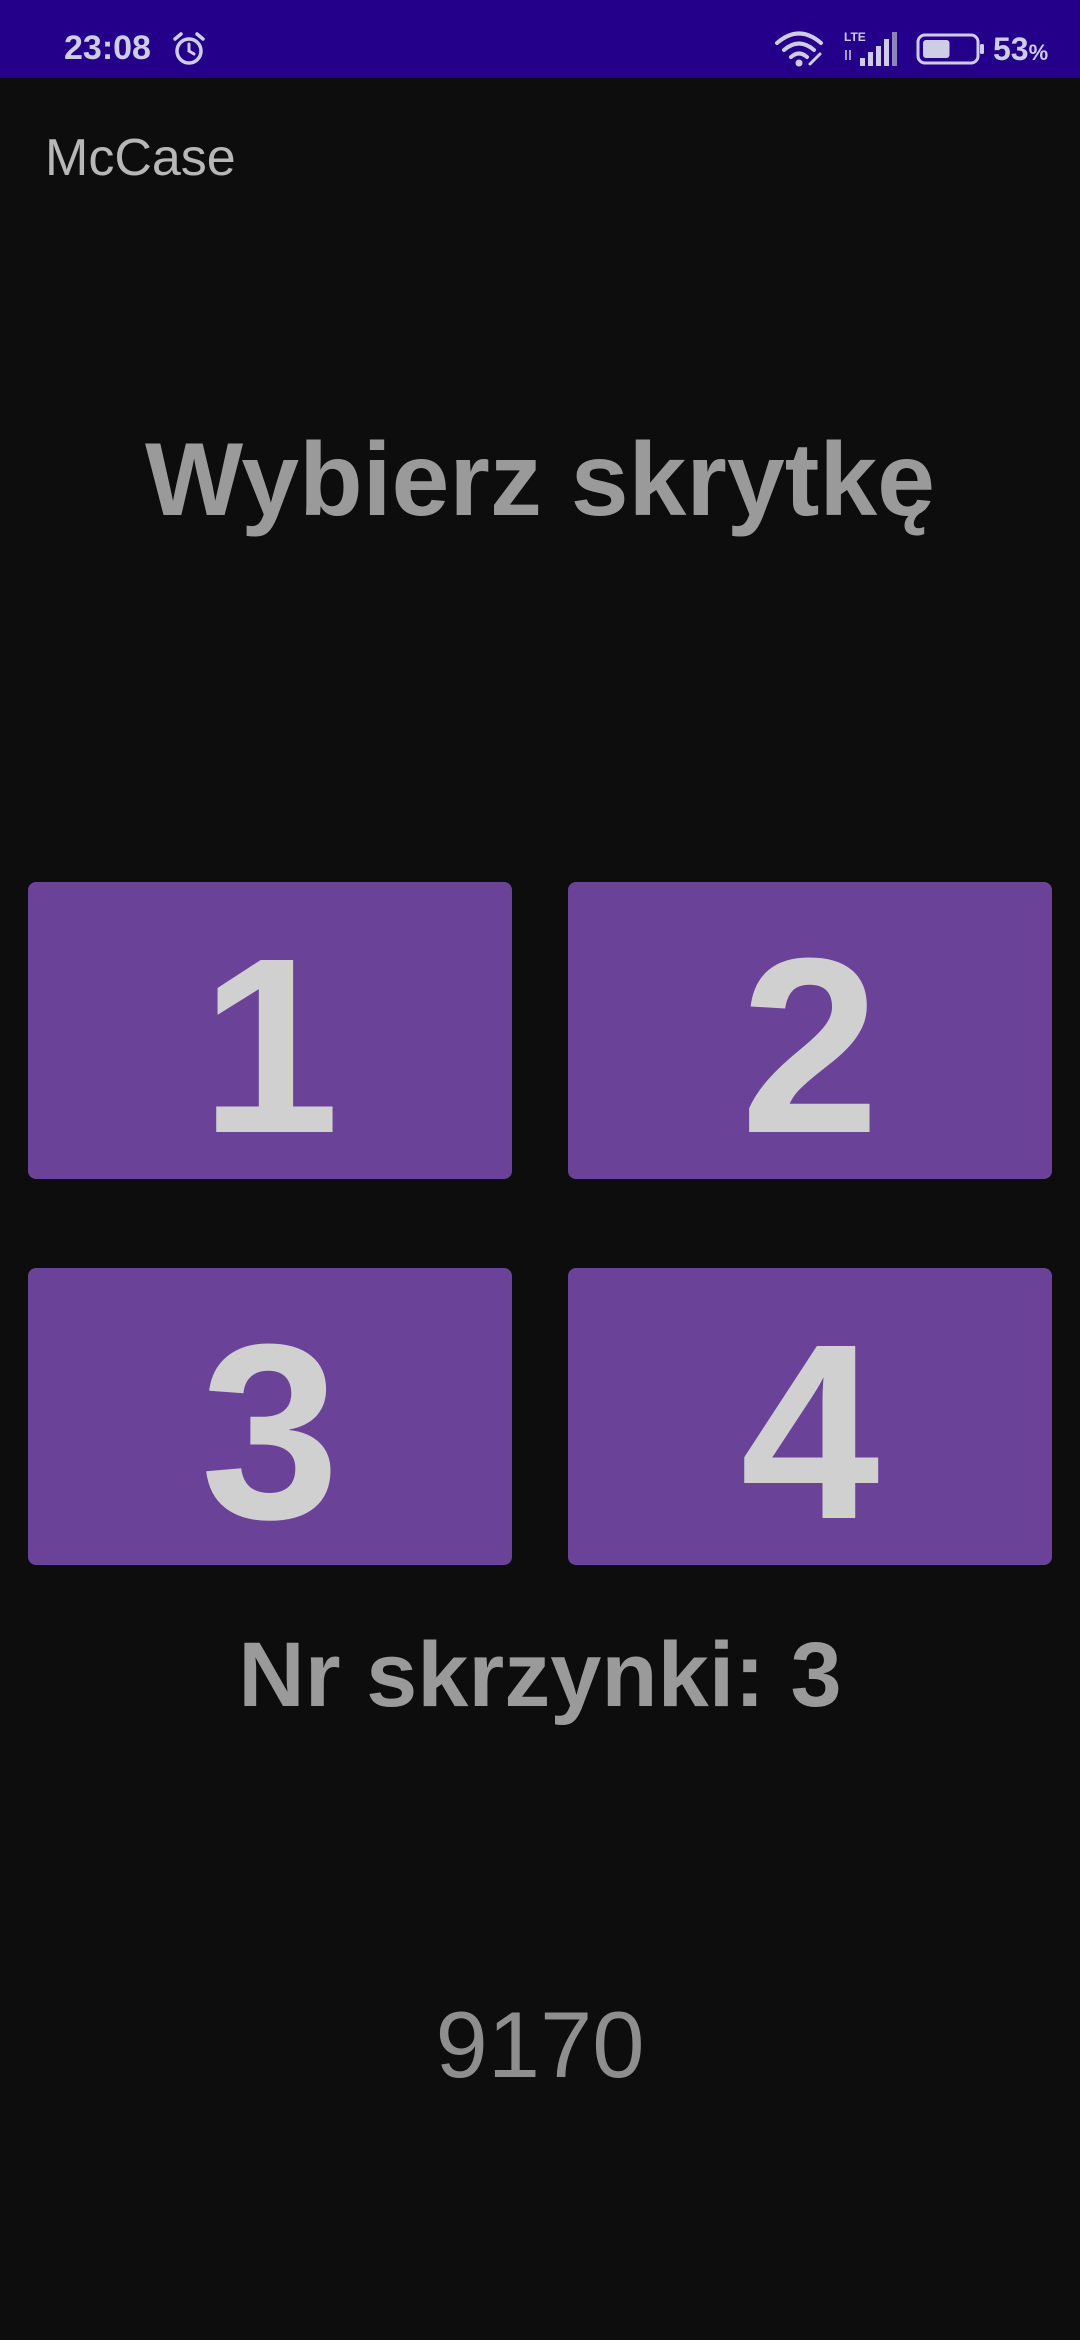  I want to click on locker-label: 1, so click(270, 1042).